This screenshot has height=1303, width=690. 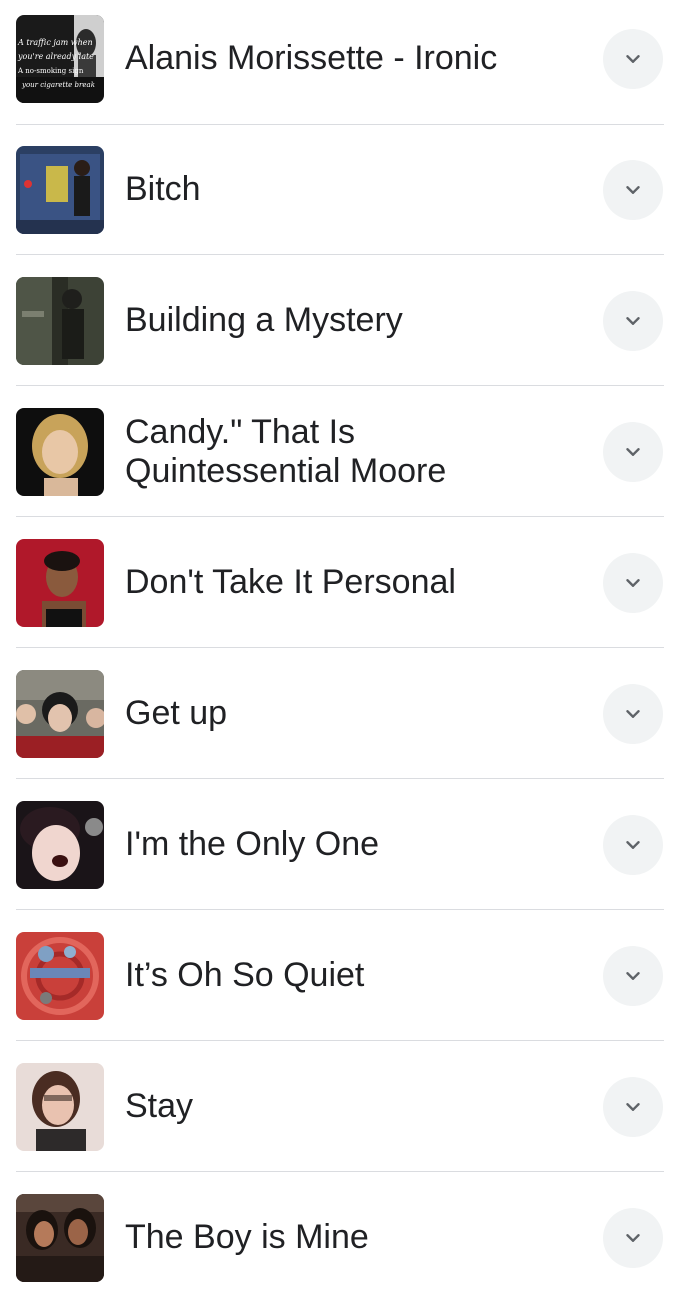 What do you see at coordinates (60, 713) in the screenshot?
I see `get-up-thumbnail` at bounding box center [60, 713].